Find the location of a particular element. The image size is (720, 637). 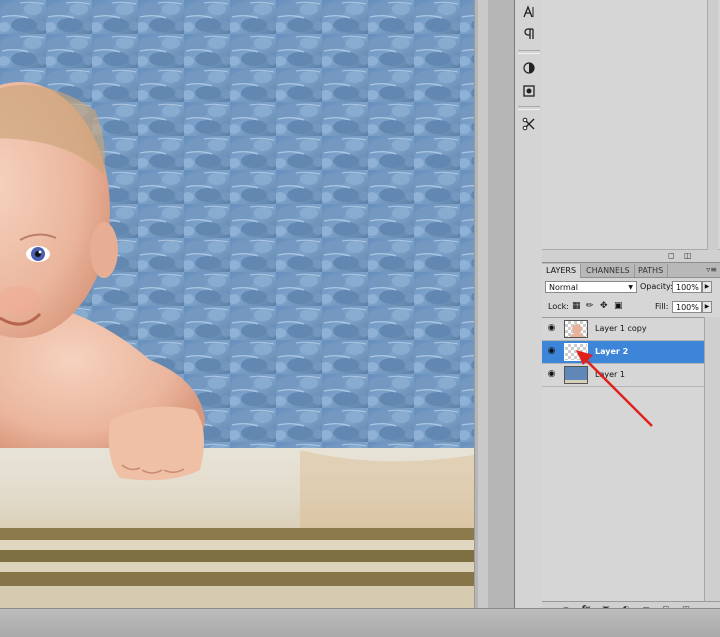

layer-thumbnail is located at coordinates (576, 329).